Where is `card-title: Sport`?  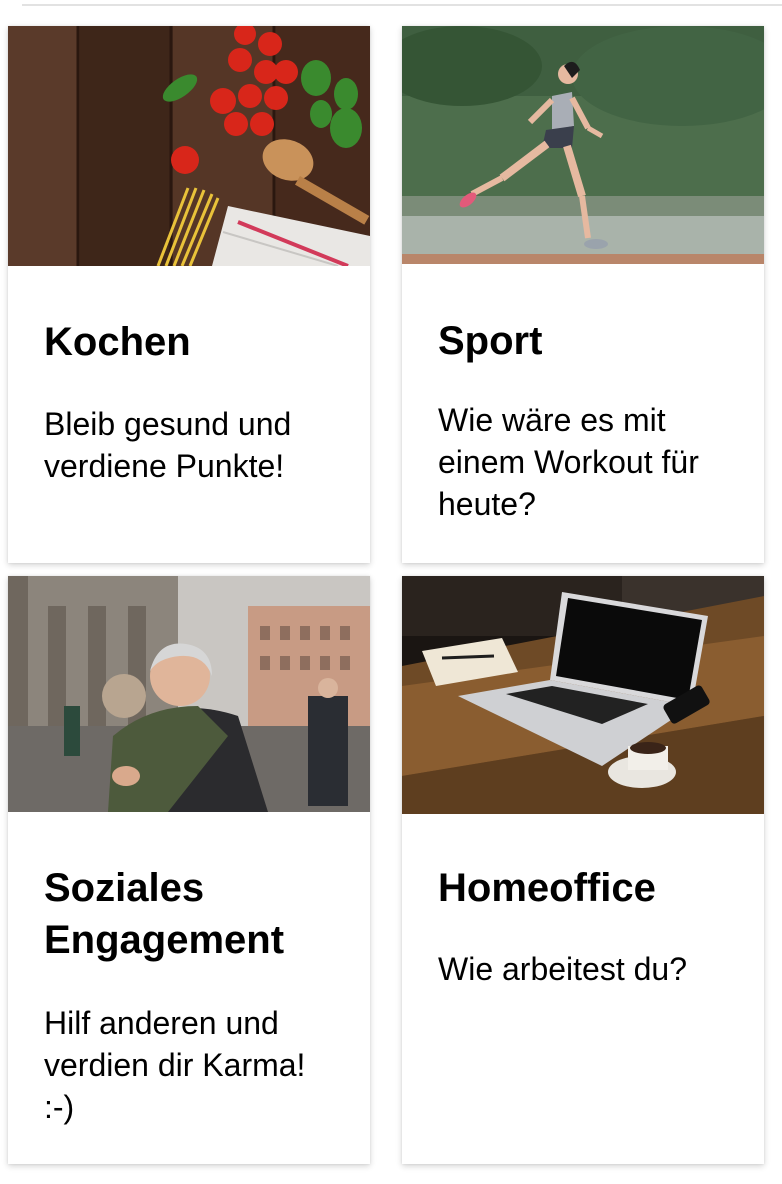 card-title: Sport is located at coordinates (490, 341).